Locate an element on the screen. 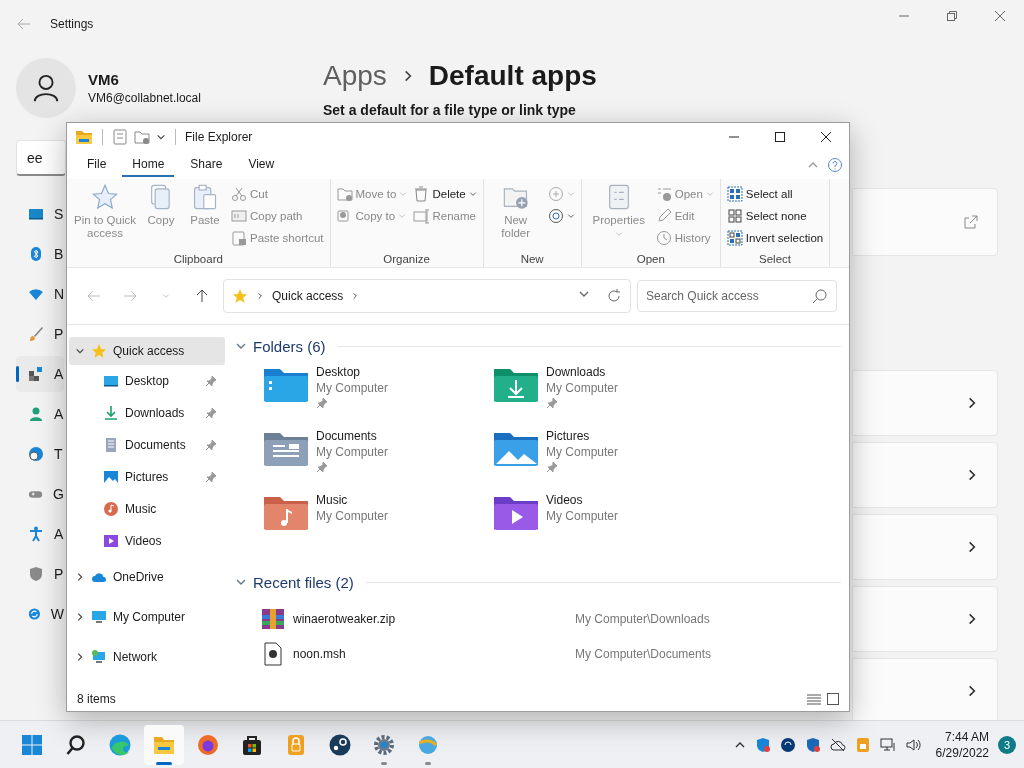 Image resolution: width=1024 pixels, height=768 pixels. nav-item: B is located at coordinates (40, 254).